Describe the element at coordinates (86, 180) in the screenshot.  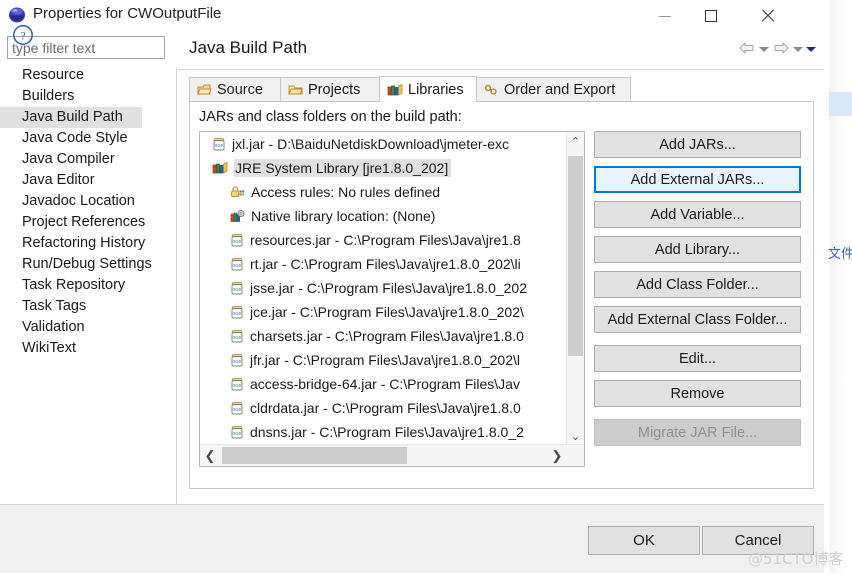
I see `sidebar-item-java-editor: Java Editor` at that location.